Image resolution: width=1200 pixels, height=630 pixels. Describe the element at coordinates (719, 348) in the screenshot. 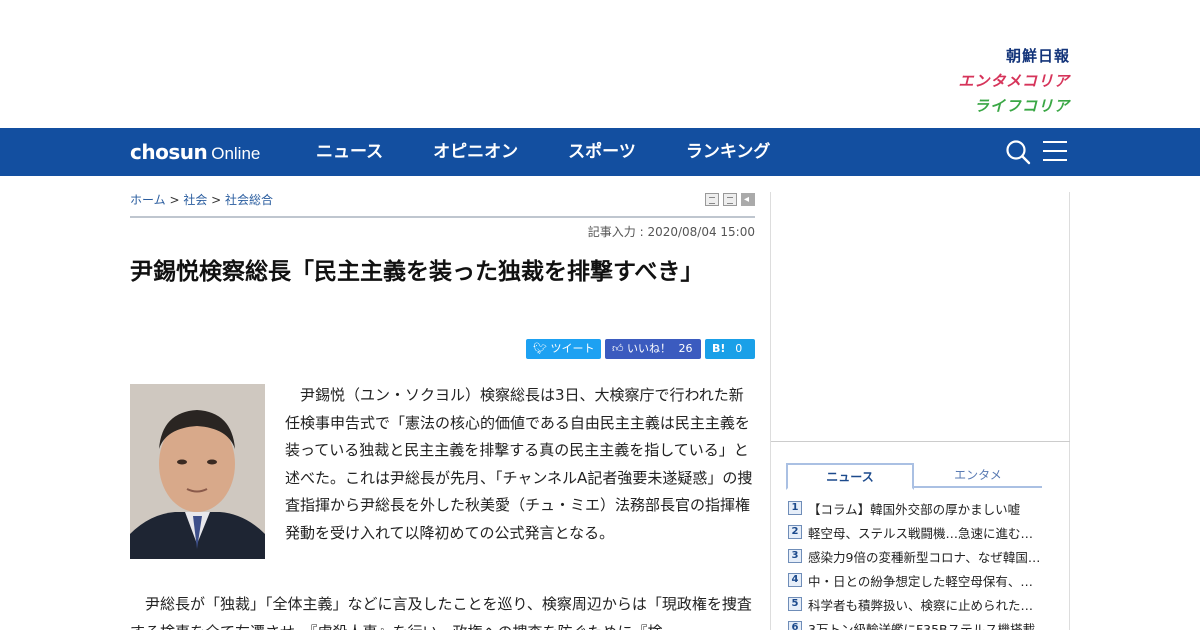

I see `hatena-label: B!` at that location.